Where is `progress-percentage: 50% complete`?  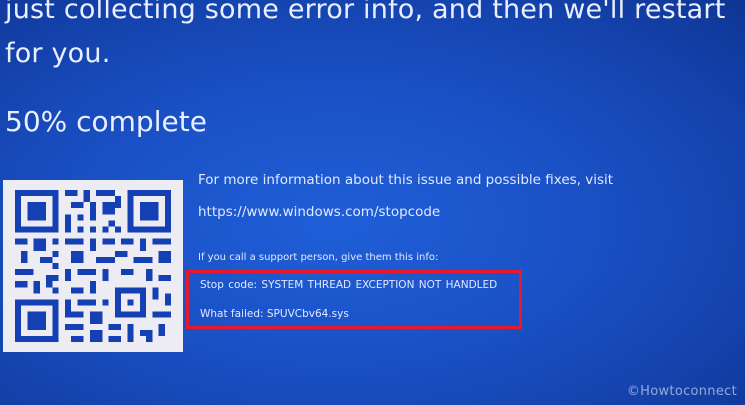 progress-percentage: 50% complete is located at coordinates (106, 121).